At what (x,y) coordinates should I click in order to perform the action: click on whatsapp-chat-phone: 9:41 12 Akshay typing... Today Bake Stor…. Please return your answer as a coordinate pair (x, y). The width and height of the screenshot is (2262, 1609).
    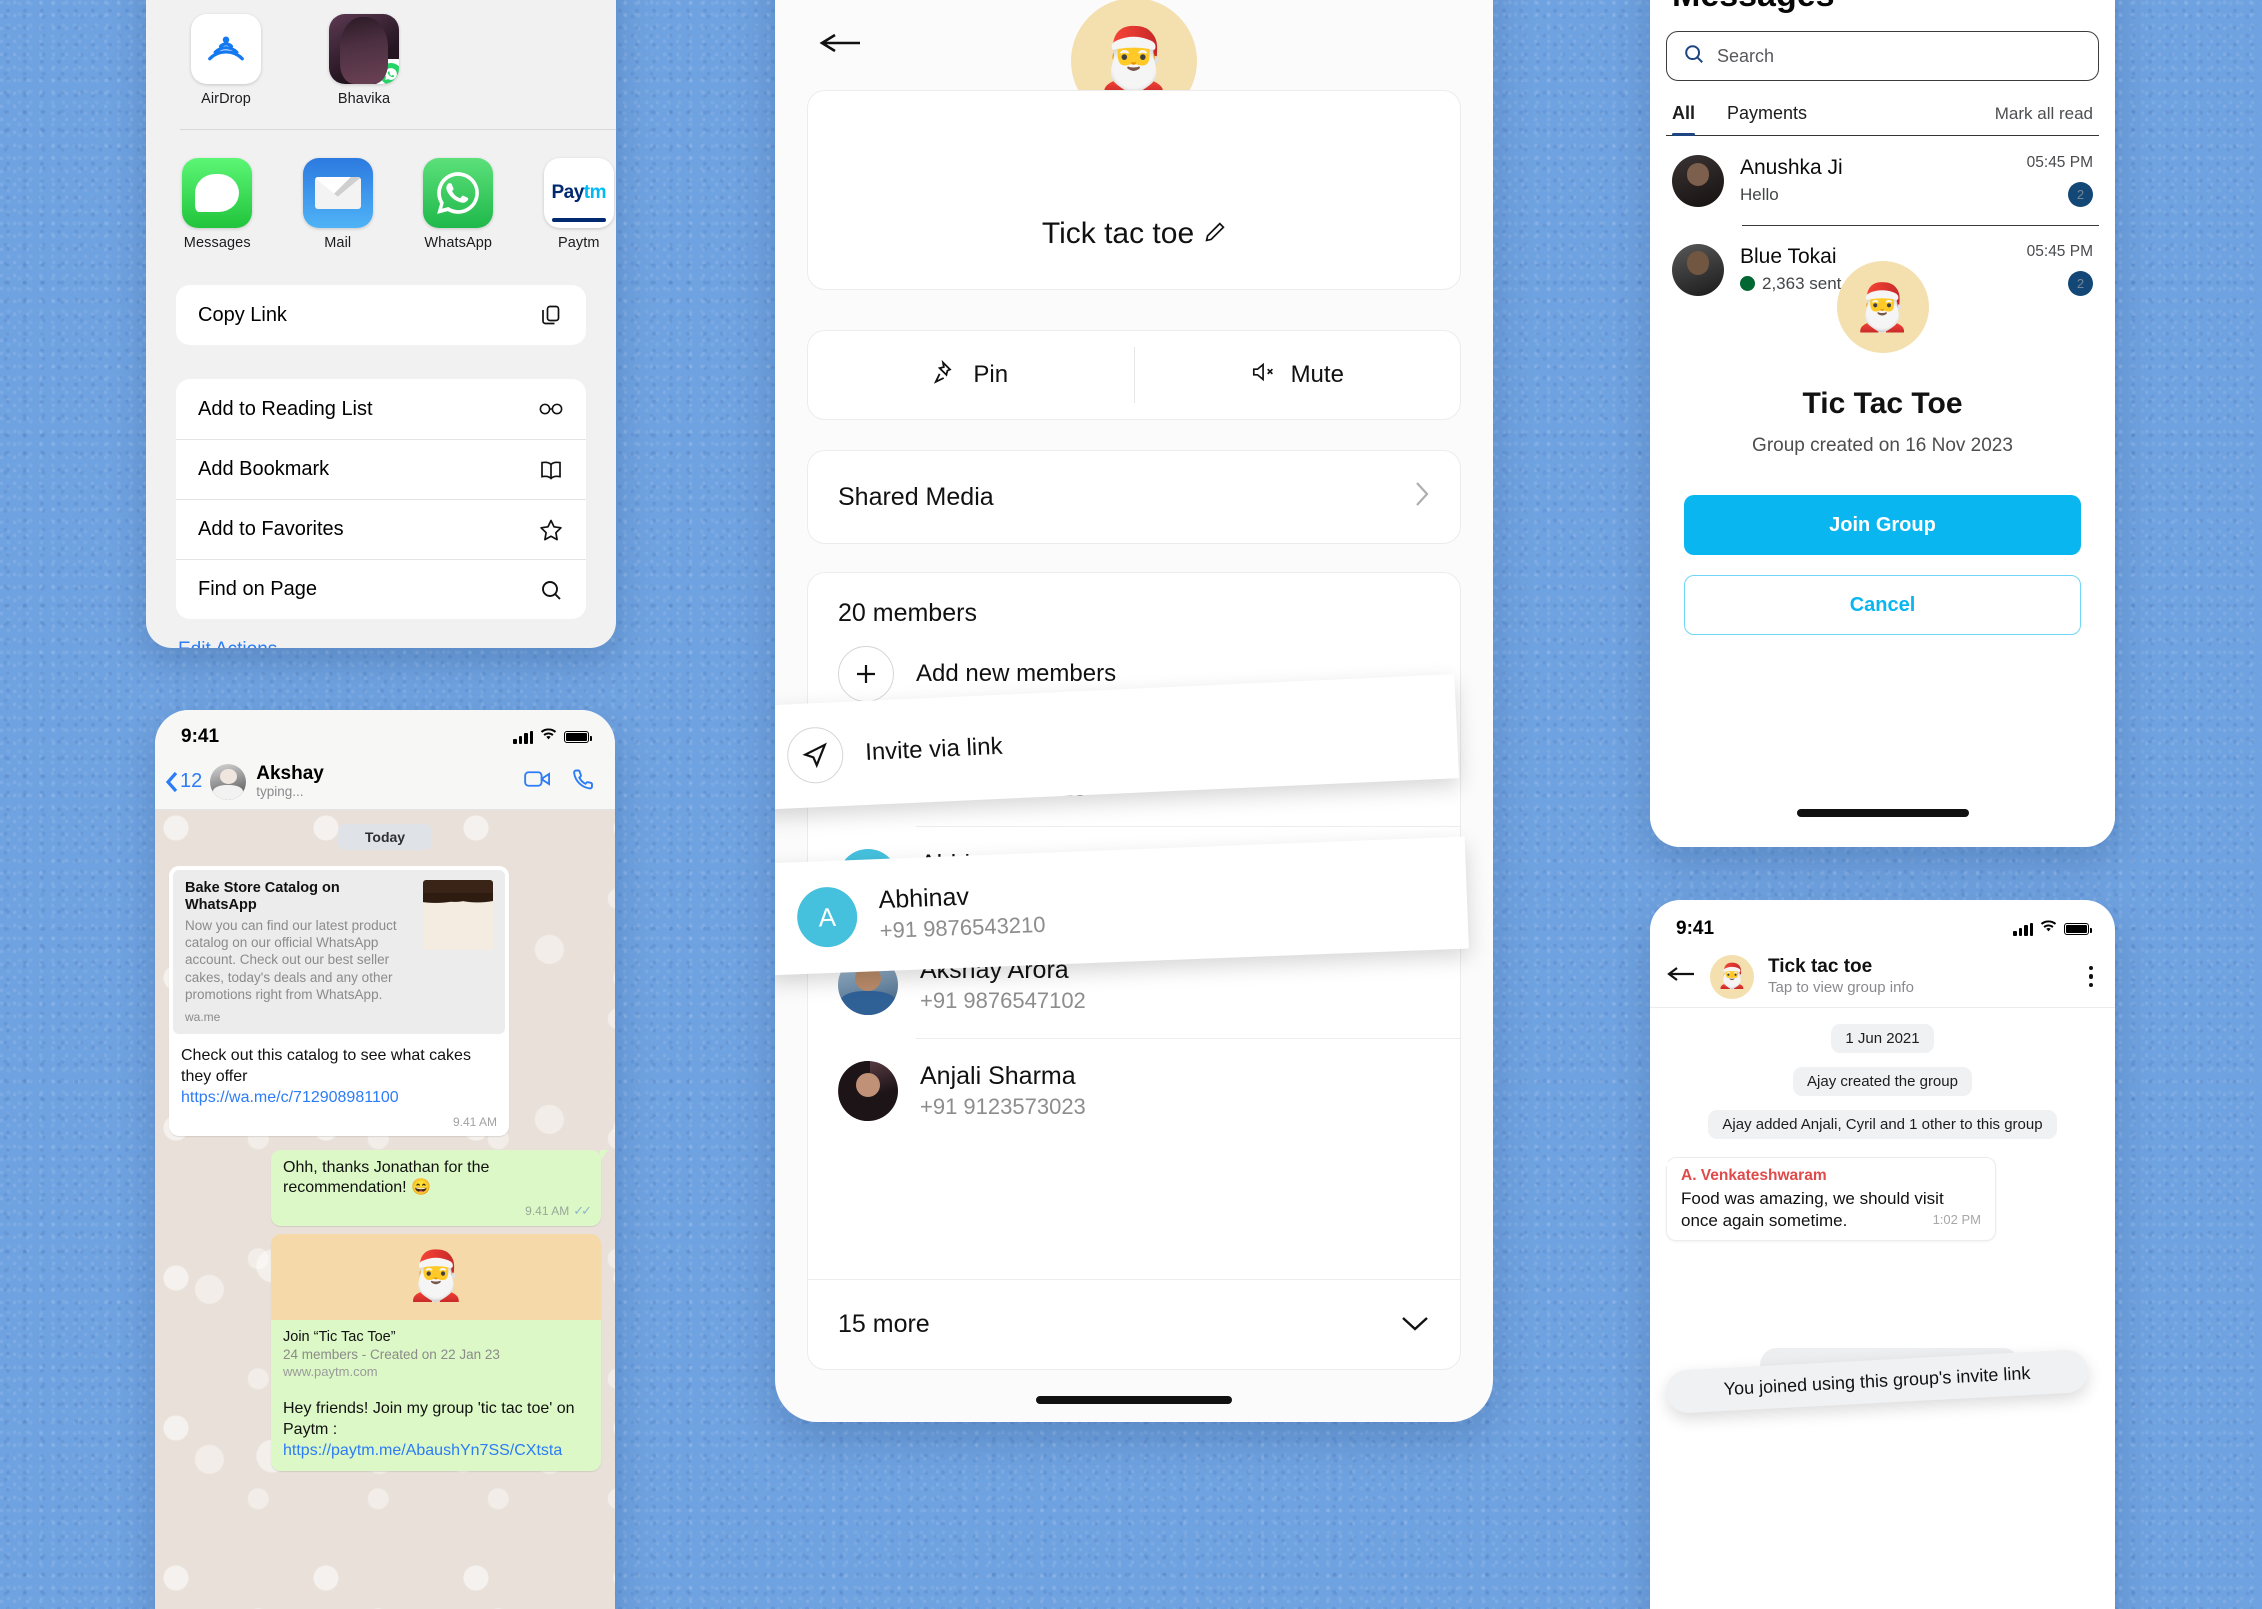
    Looking at the image, I should click on (385, 1159).